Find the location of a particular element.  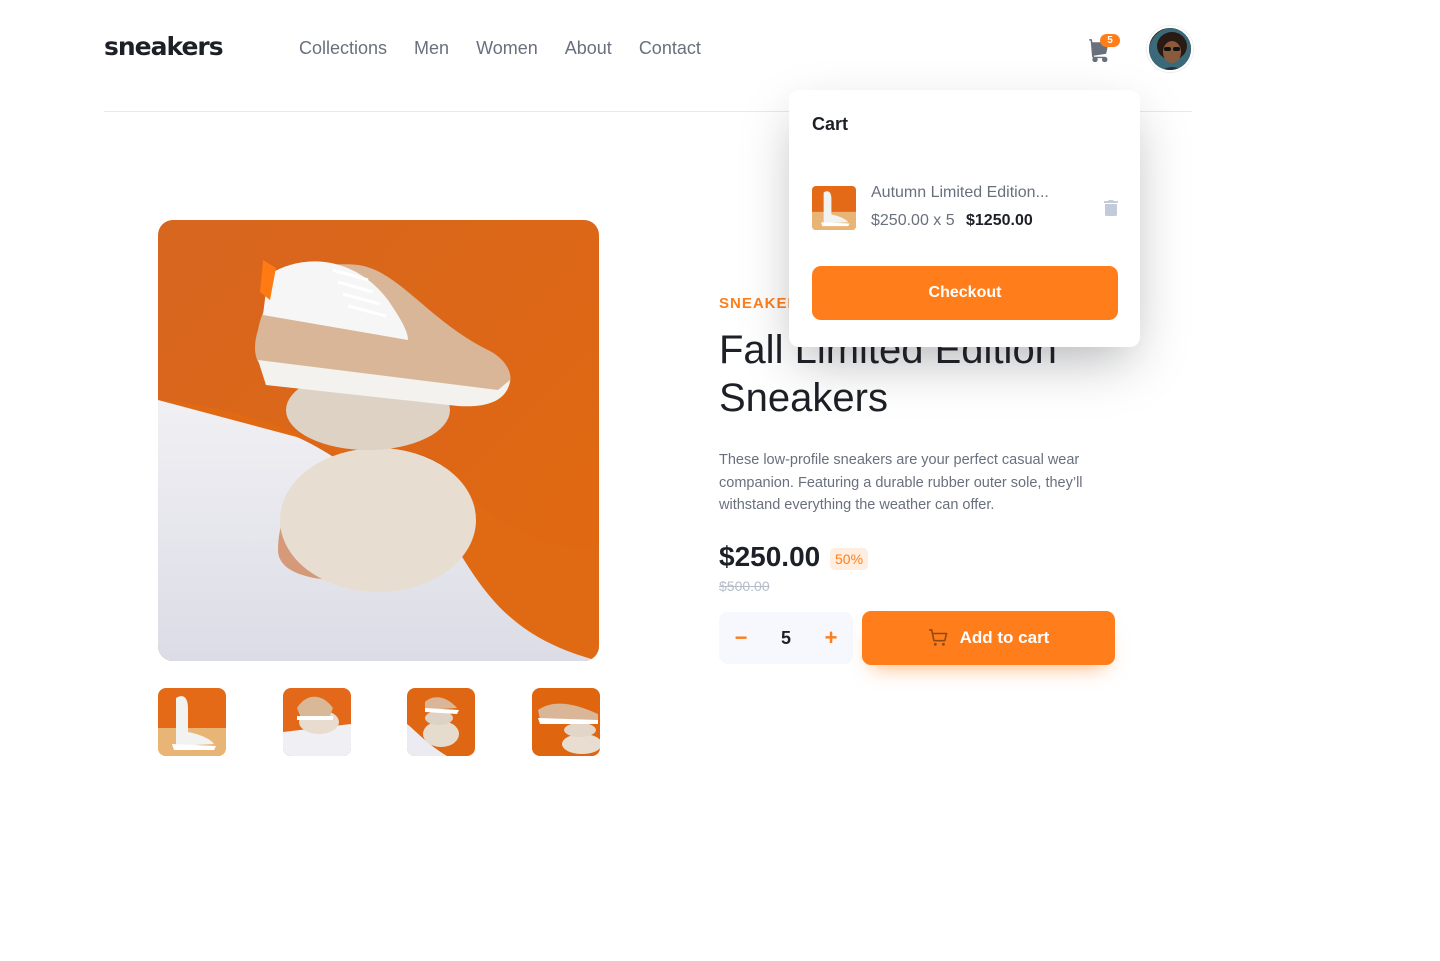

quantity-stepper: − 5 + is located at coordinates (786, 638).